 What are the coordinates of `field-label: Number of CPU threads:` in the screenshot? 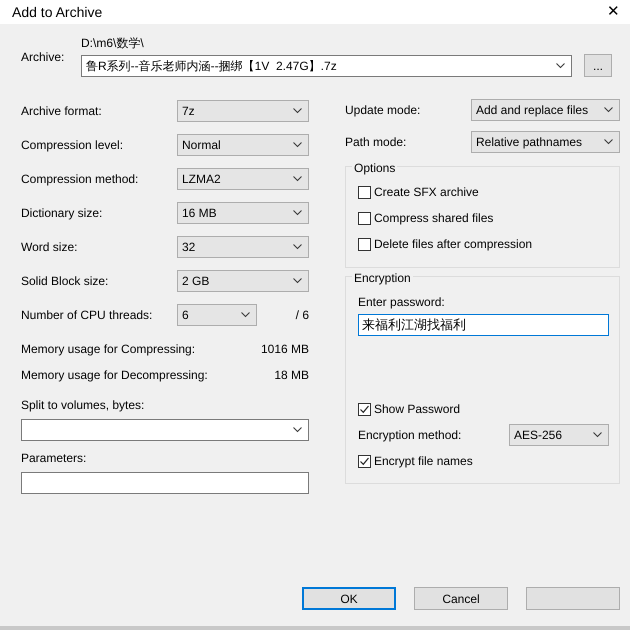 It's located at (87, 315).